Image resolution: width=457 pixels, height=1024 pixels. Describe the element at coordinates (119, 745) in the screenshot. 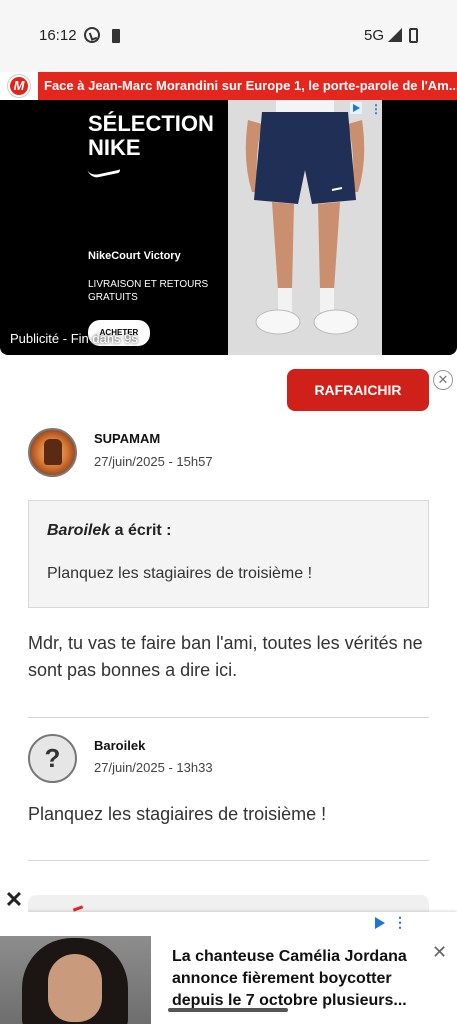

I see `post-author: Baroilek` at that location.